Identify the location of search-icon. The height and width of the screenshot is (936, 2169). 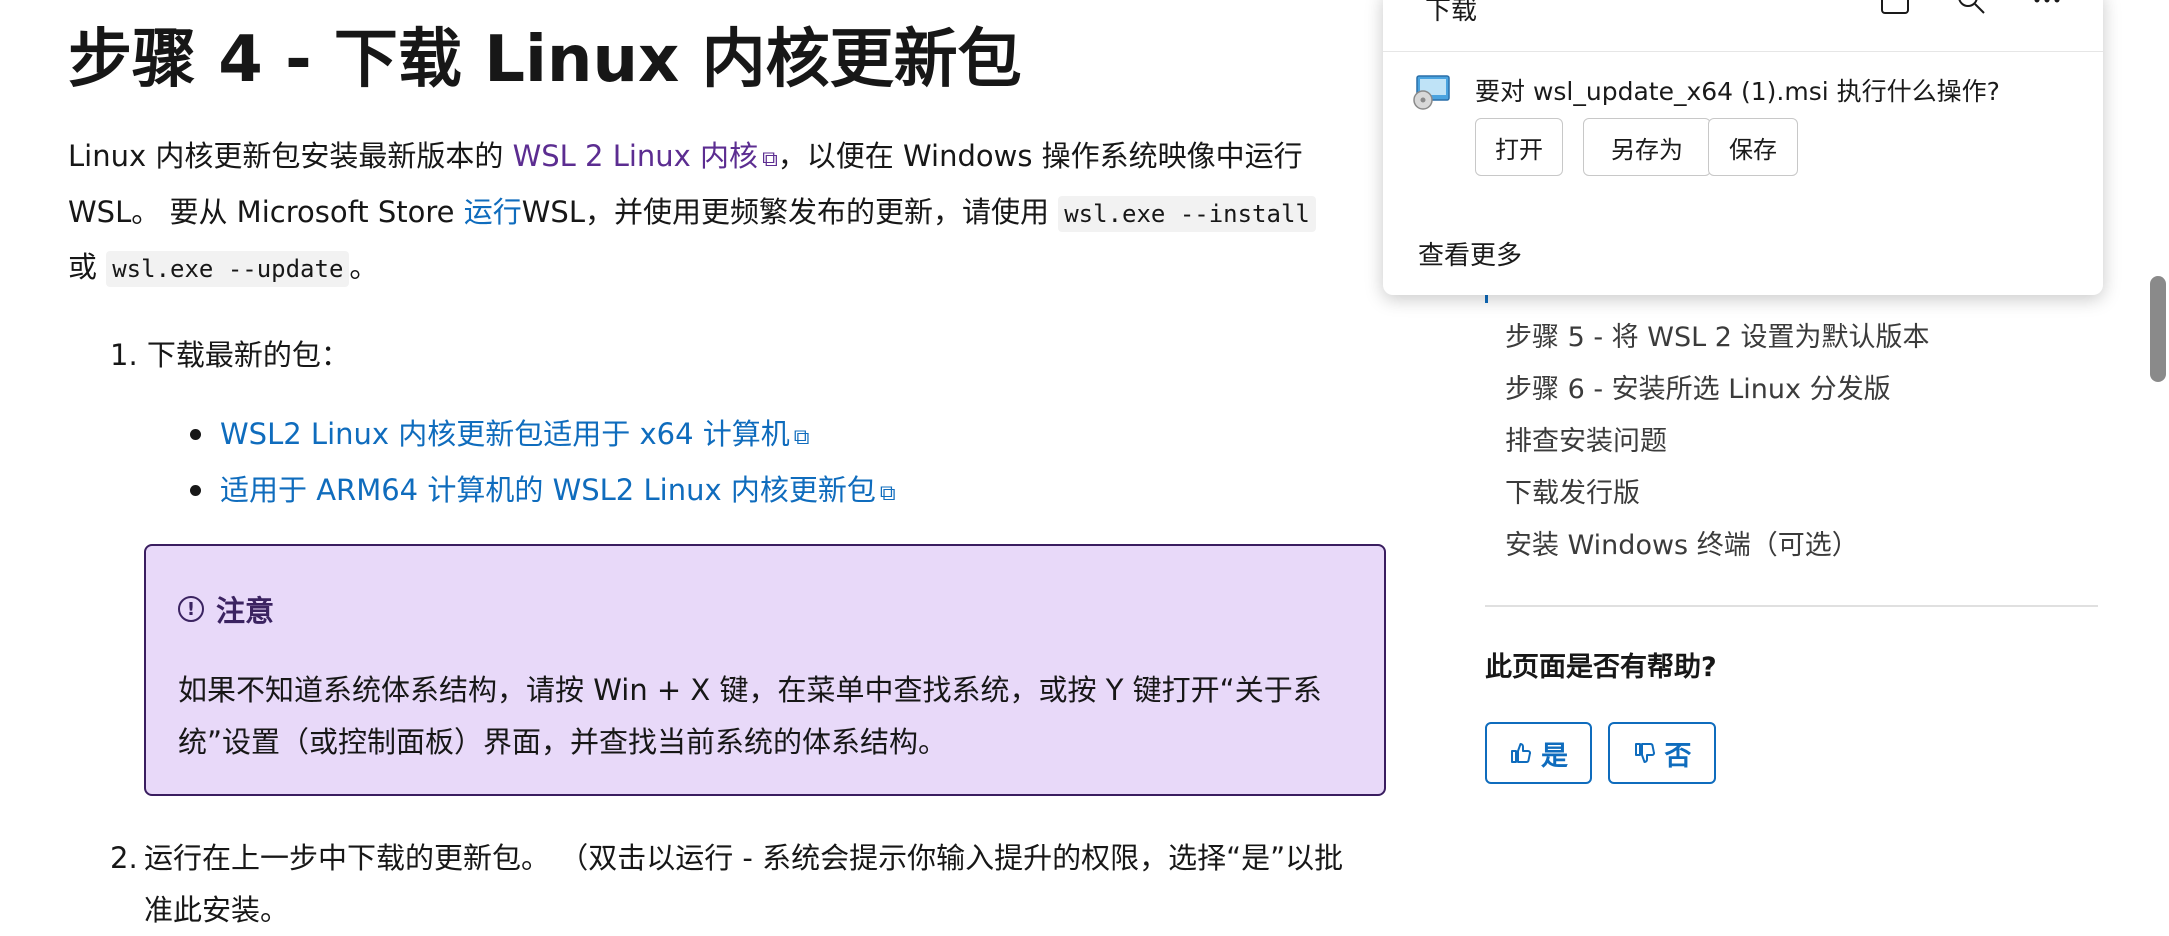
(1971, 8).